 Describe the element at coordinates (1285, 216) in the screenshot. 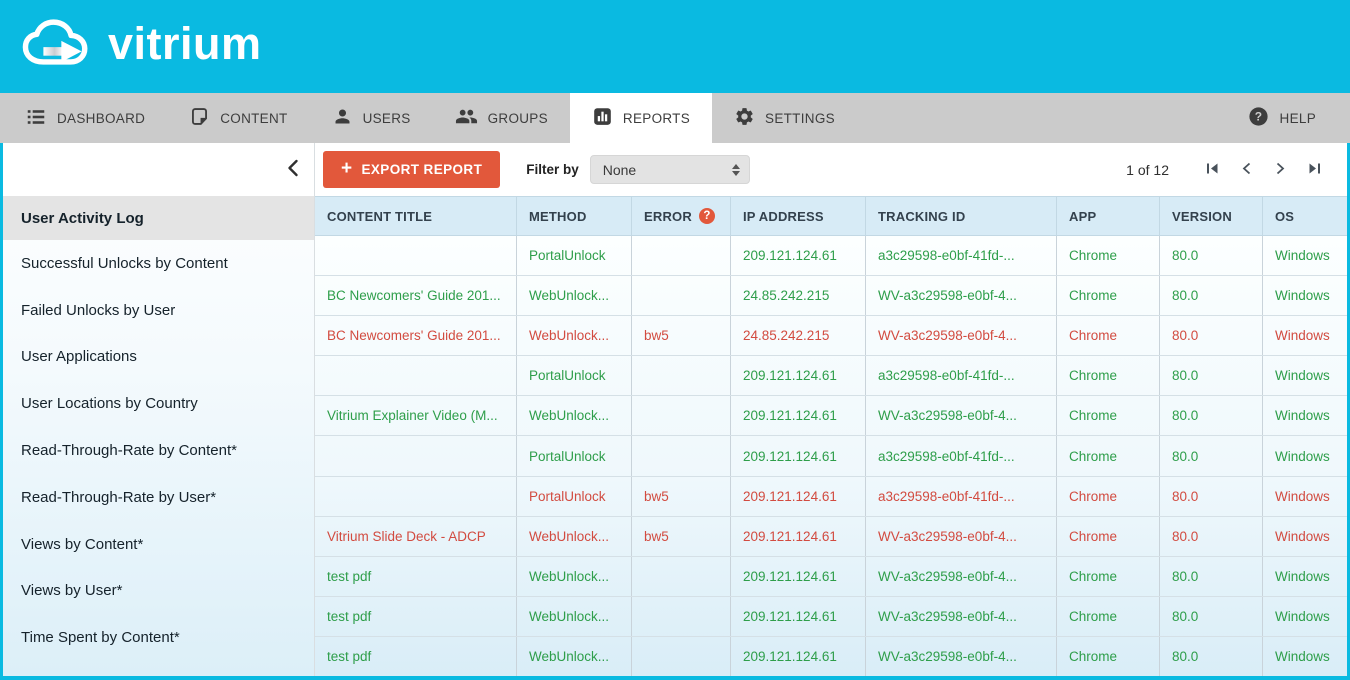

I see `column-header-os: OS` at that location.